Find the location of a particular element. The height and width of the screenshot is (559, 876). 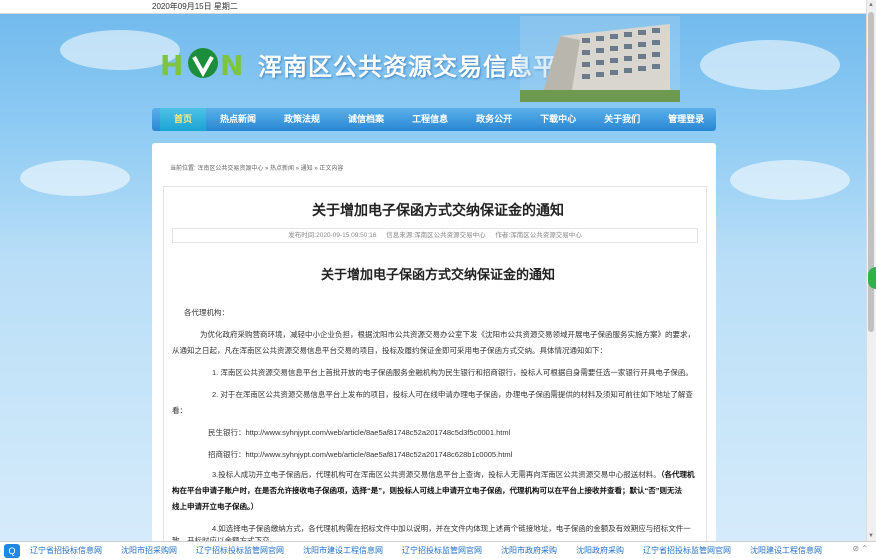

current-date: 2020年09月15日 星期二 is located at coordinates (195, 6).